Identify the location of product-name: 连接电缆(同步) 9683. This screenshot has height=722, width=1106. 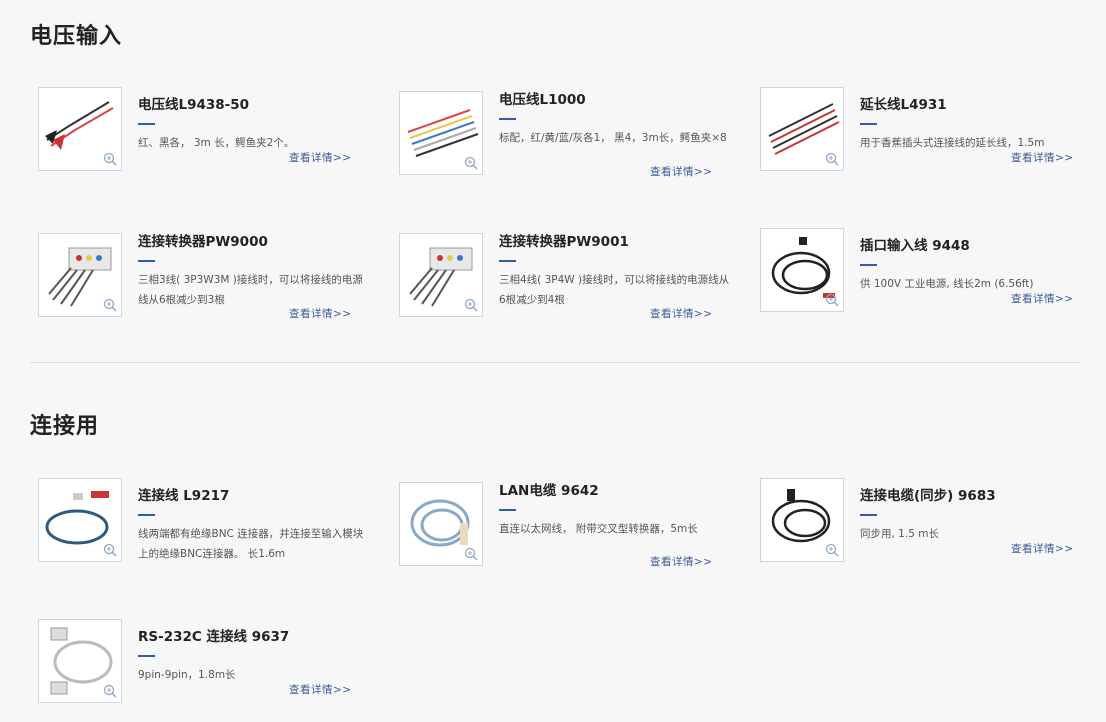
(977, 494).